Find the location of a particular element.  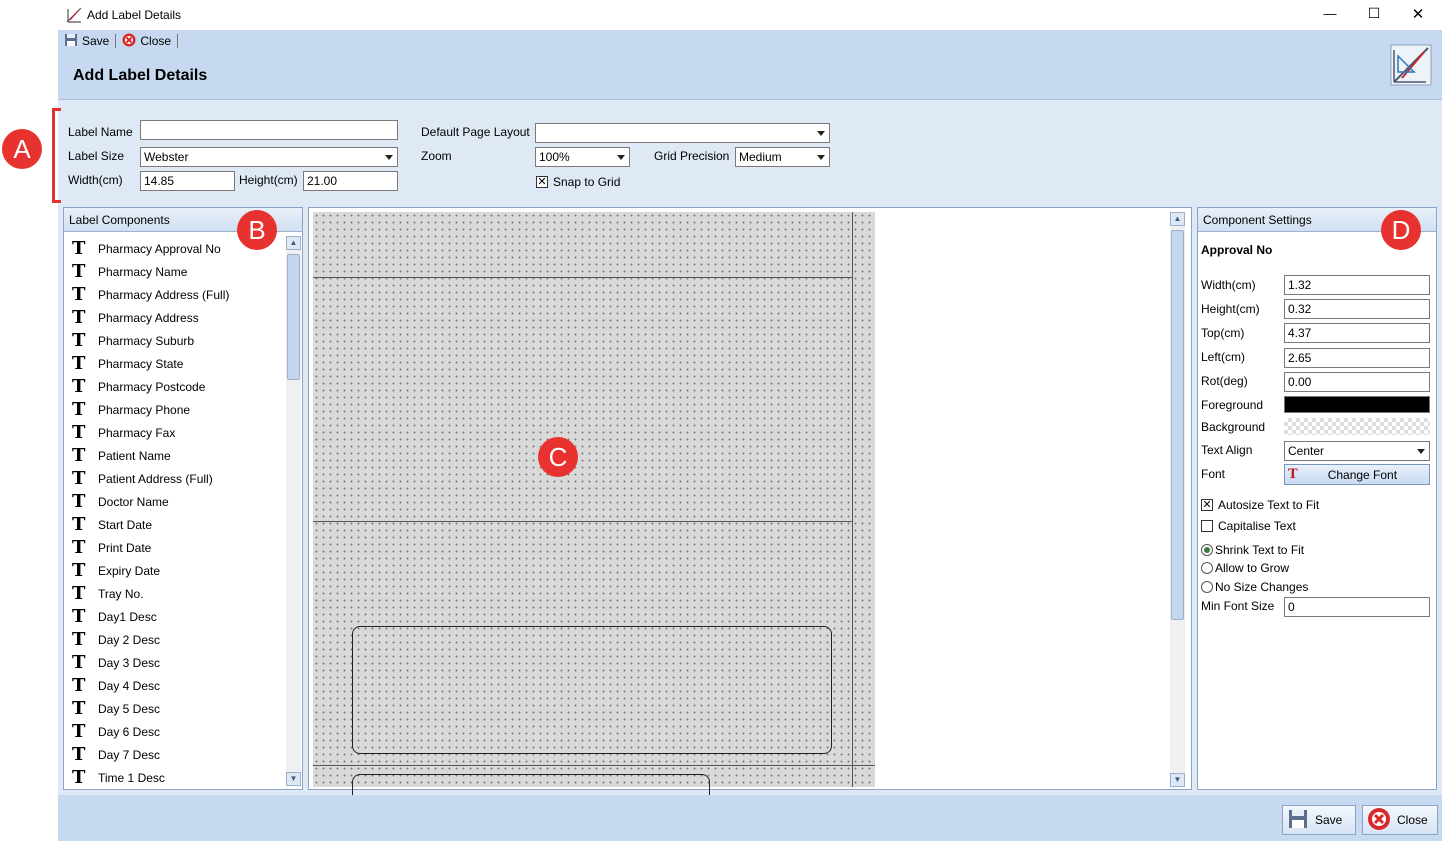

component-list-item: T Patient Name is located at coordinates (175, 455).